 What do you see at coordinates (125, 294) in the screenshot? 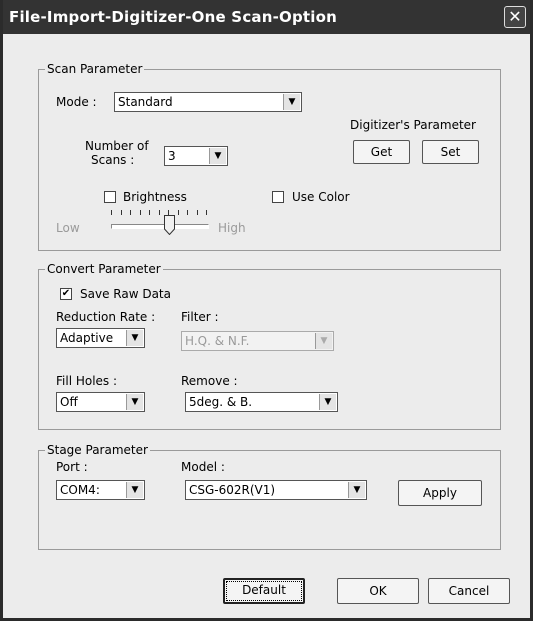
I see `save-raw-data-label: Save Raw Data` at bounding box center [125, 294].